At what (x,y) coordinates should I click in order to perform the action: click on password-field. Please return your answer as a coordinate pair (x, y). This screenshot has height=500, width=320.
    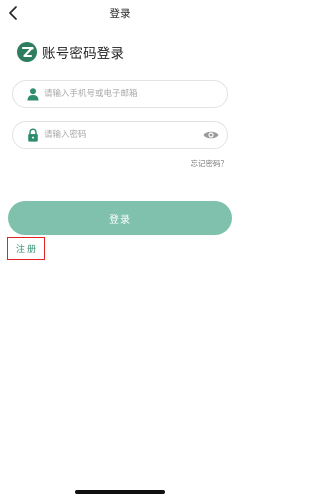
    Looking at the image, I should click on (120, 135).